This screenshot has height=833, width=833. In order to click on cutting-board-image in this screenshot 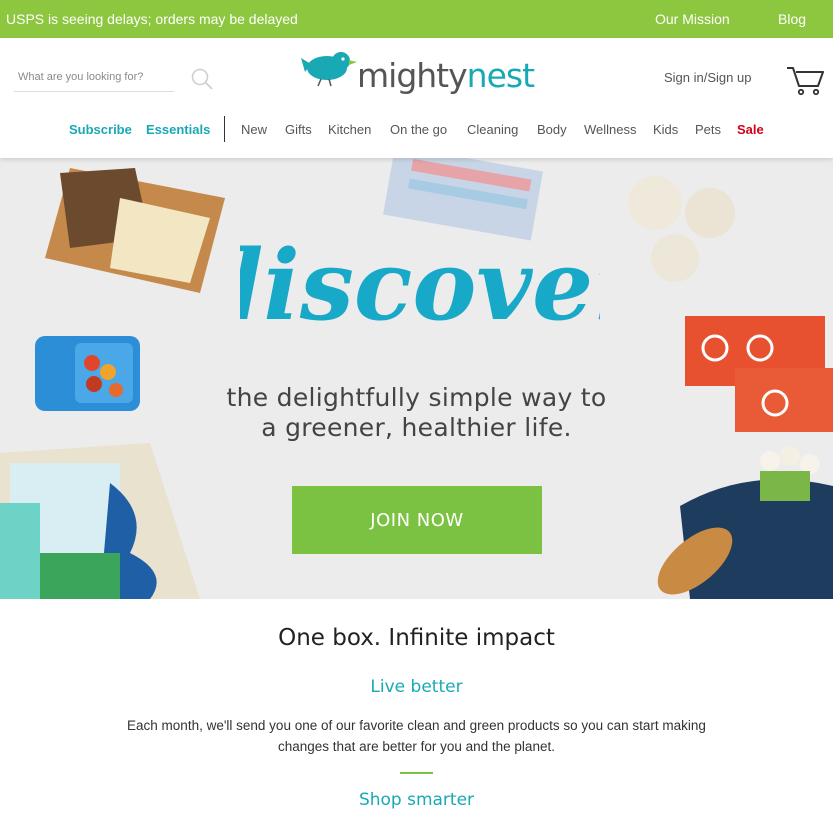, I will do `click(135, 230)`.